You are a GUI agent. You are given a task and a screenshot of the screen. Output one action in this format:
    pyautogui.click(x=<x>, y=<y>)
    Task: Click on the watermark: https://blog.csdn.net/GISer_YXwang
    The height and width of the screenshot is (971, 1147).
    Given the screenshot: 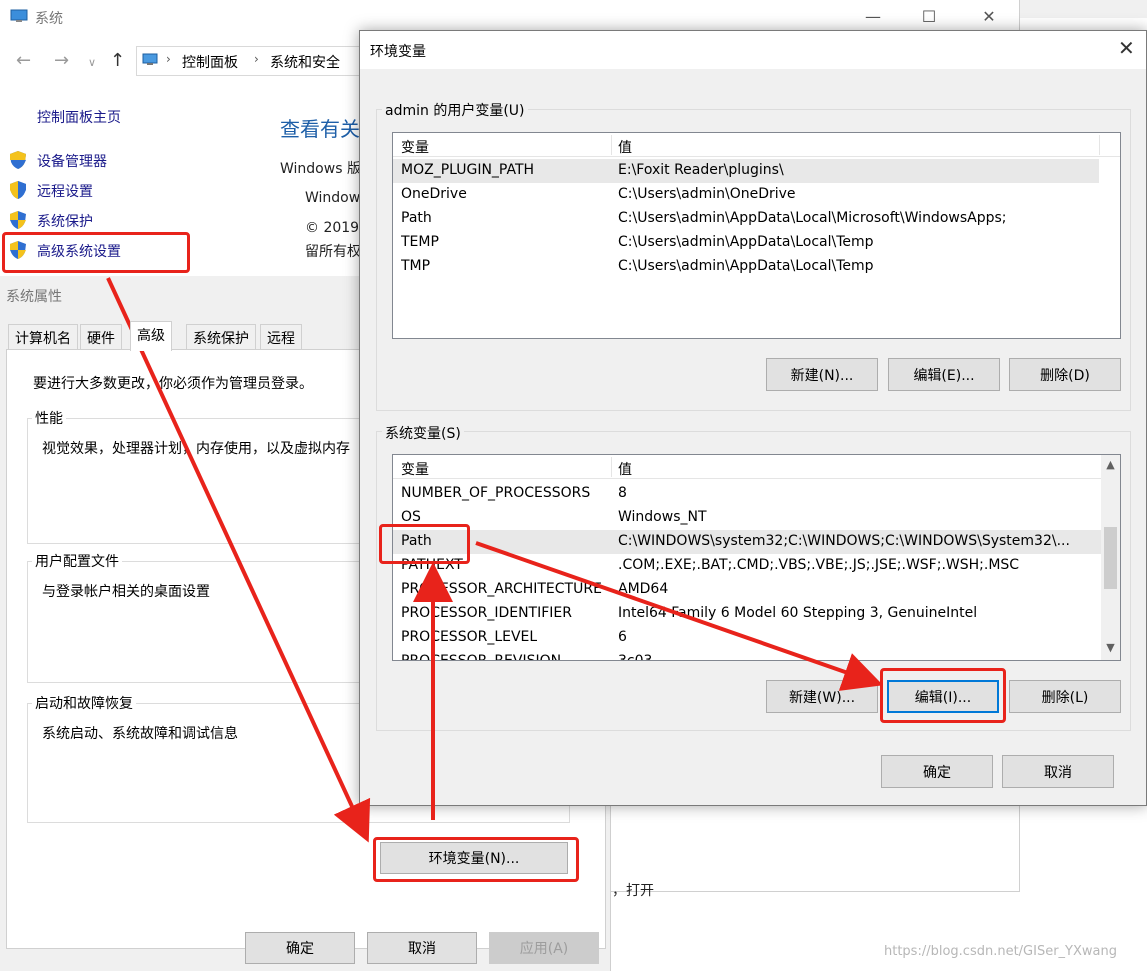 What is the action you would take?
    pyautogui.click(x=1000, y=951)
    